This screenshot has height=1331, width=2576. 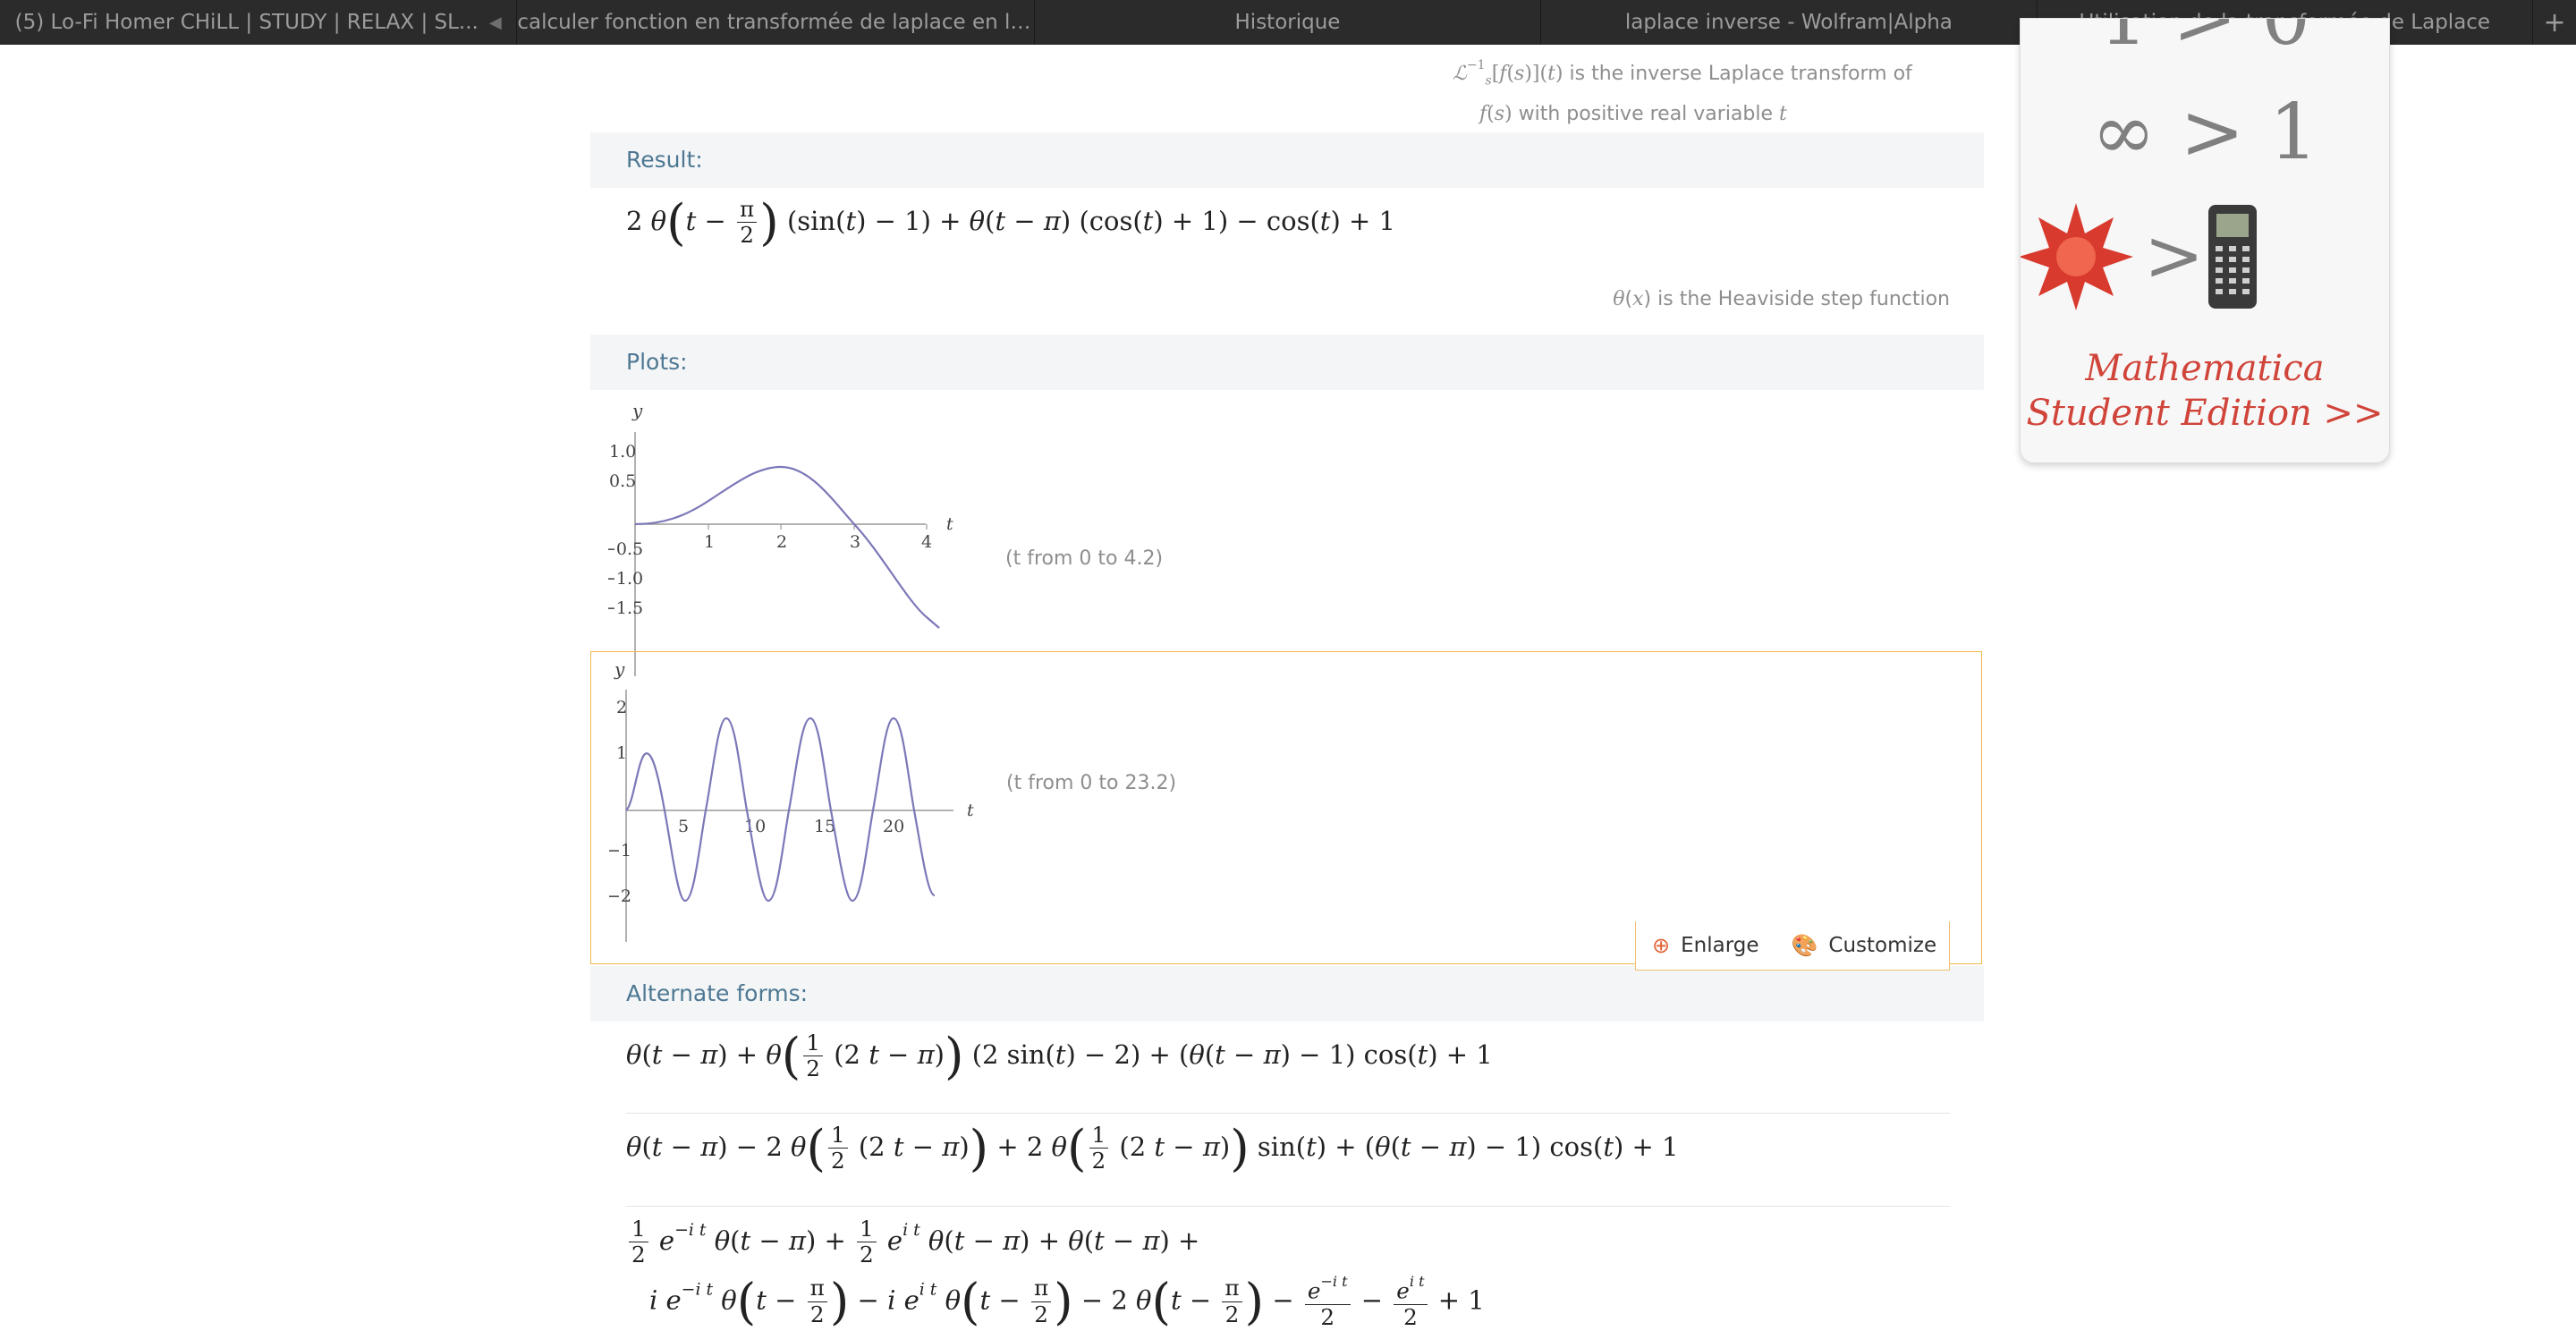 I want to click on speaker-mute-icon: ◀, so click(x=495, y=23).